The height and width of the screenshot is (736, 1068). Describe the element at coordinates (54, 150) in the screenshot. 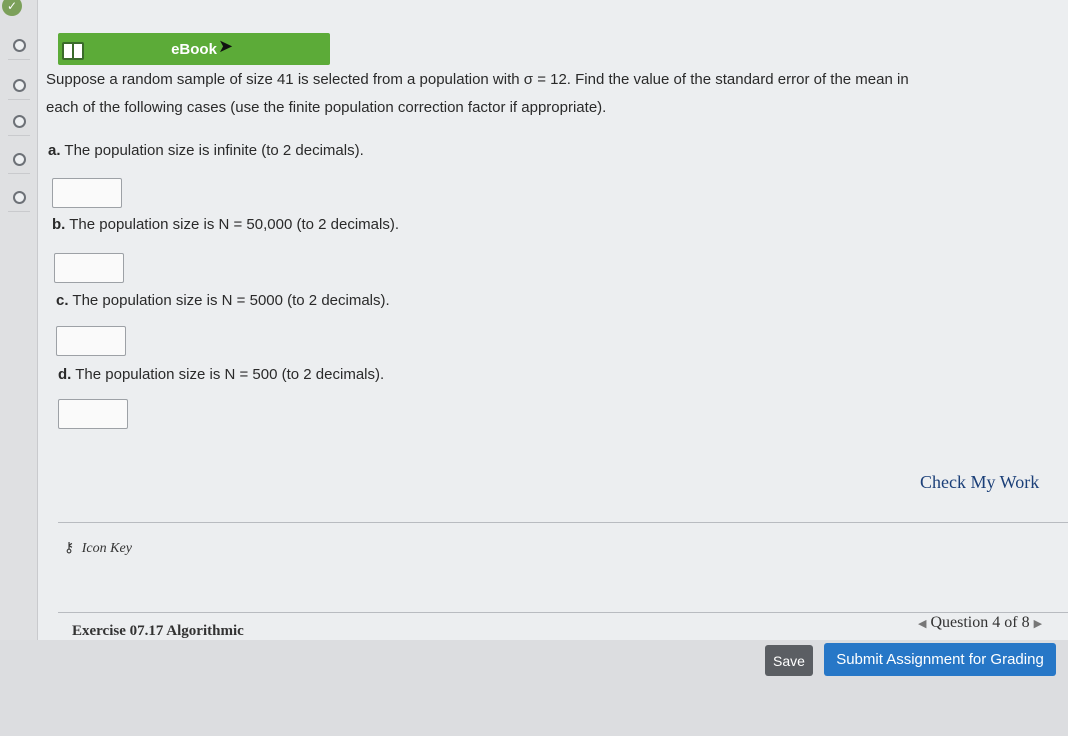

I see `part-a-letter: a.` at that location.